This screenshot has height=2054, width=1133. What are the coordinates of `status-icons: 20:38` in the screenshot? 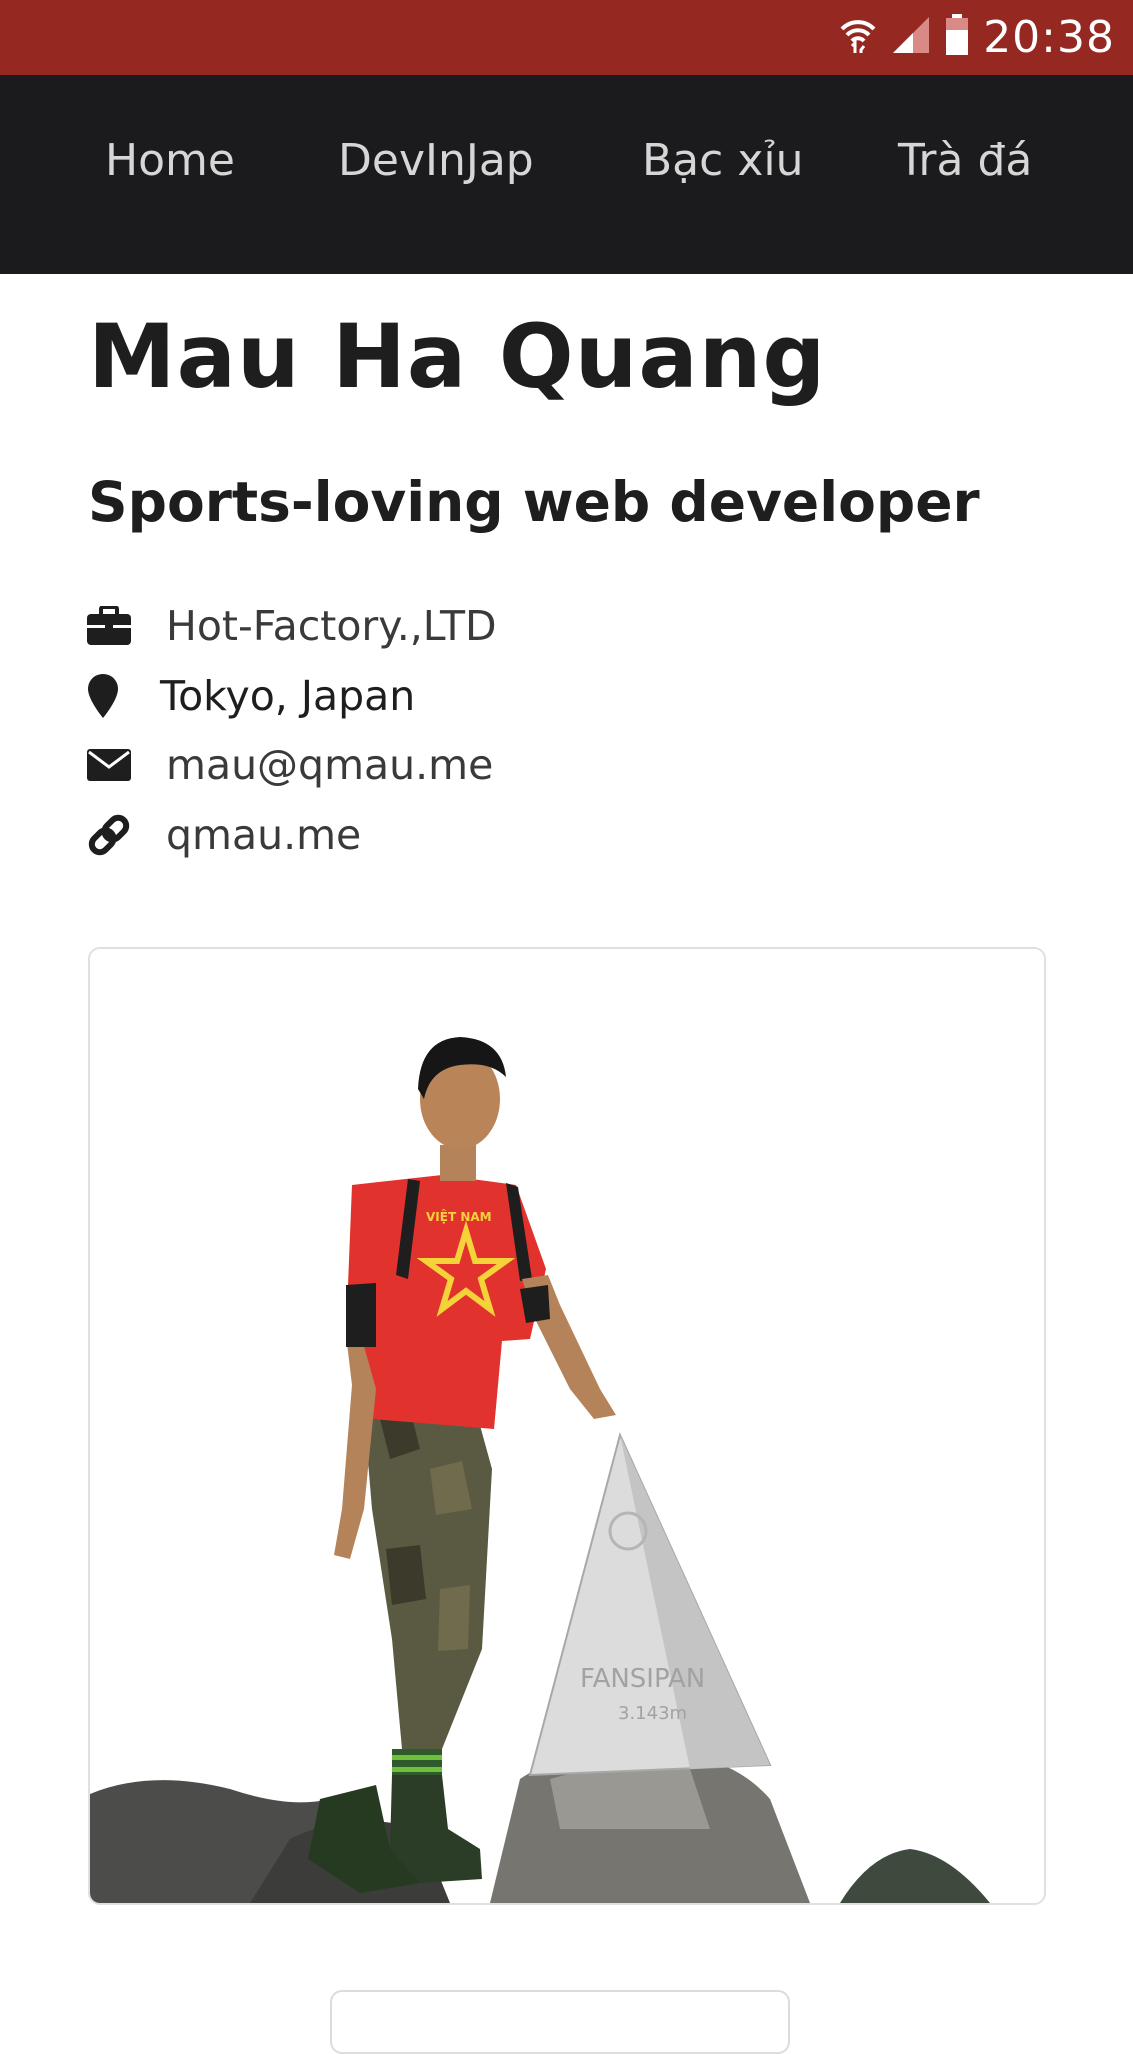 It's located at (977, 37).